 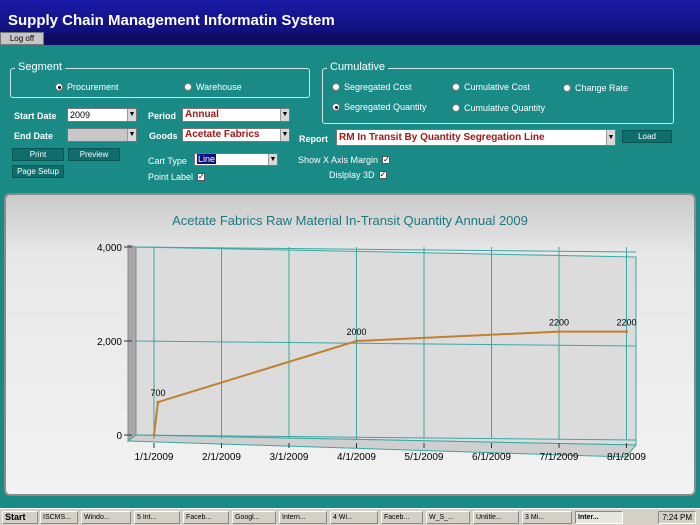 I want to click on radio-change-rate: Change Rate, so click(x=595, y=88).